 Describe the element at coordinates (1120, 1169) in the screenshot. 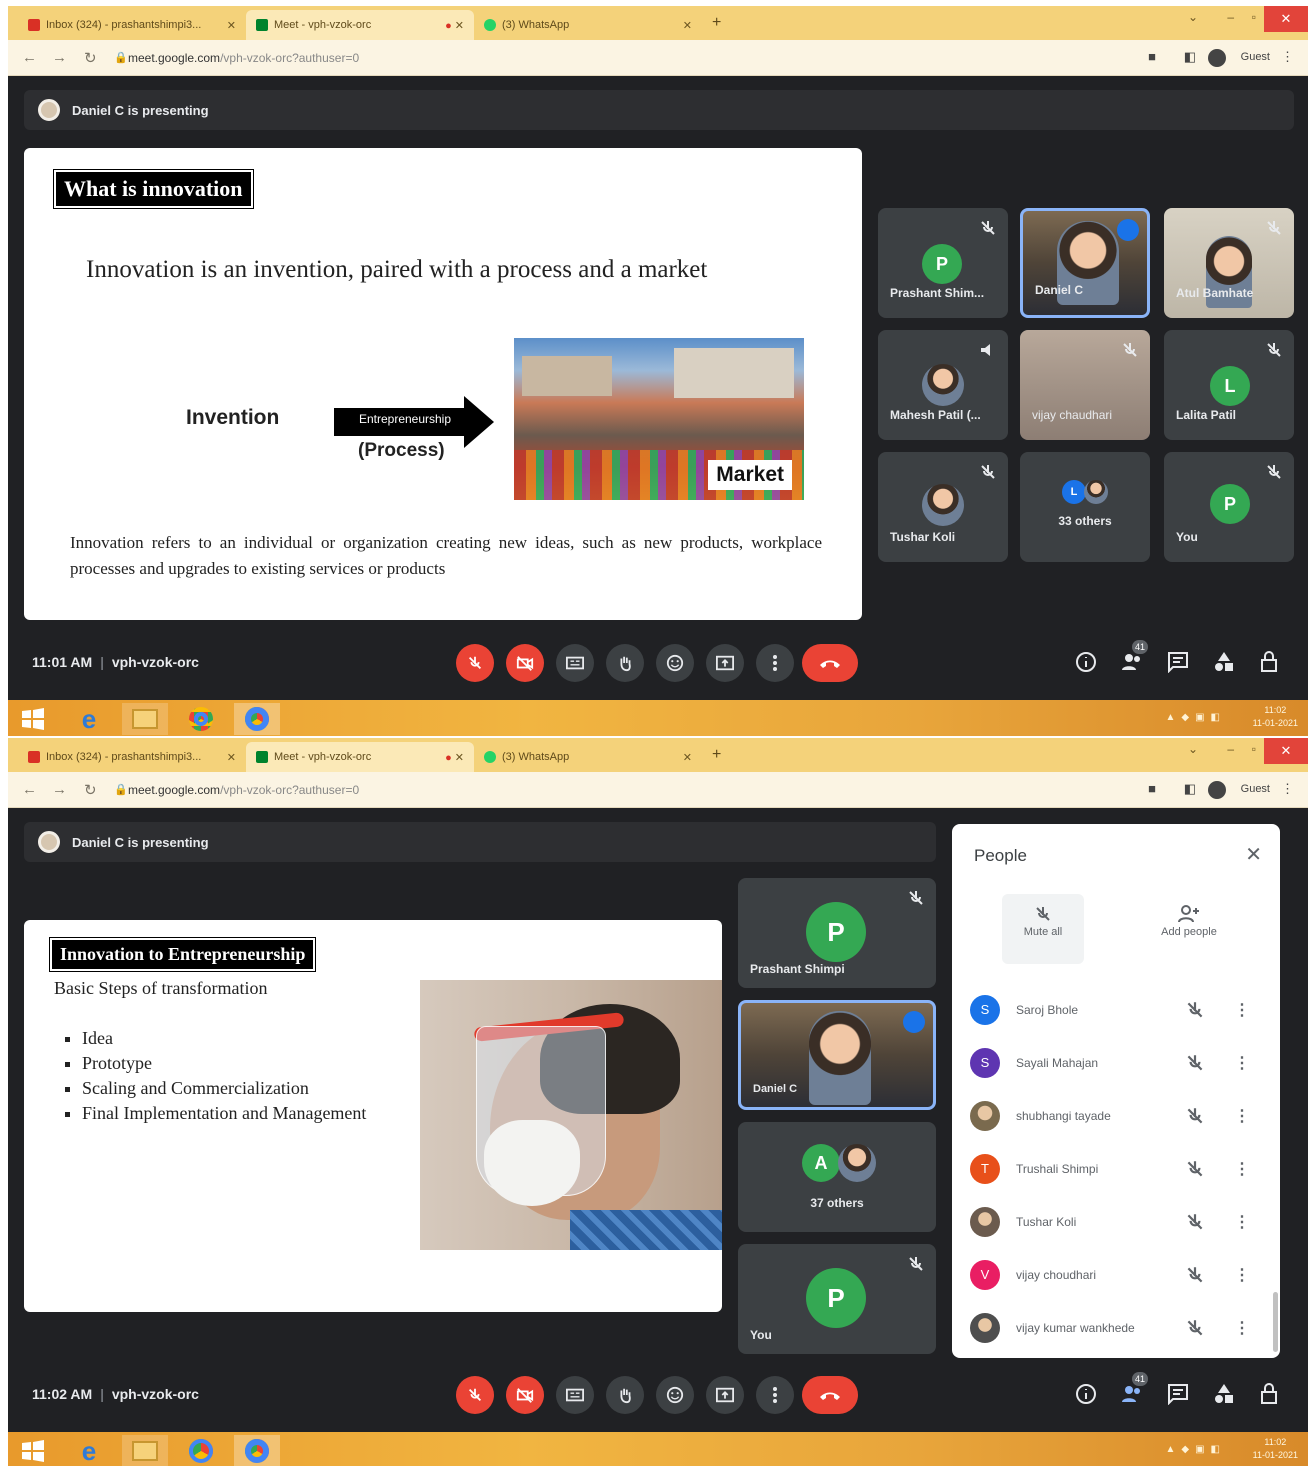

I see `participant-row: T Trushali Shimpi ⋮` at that location.